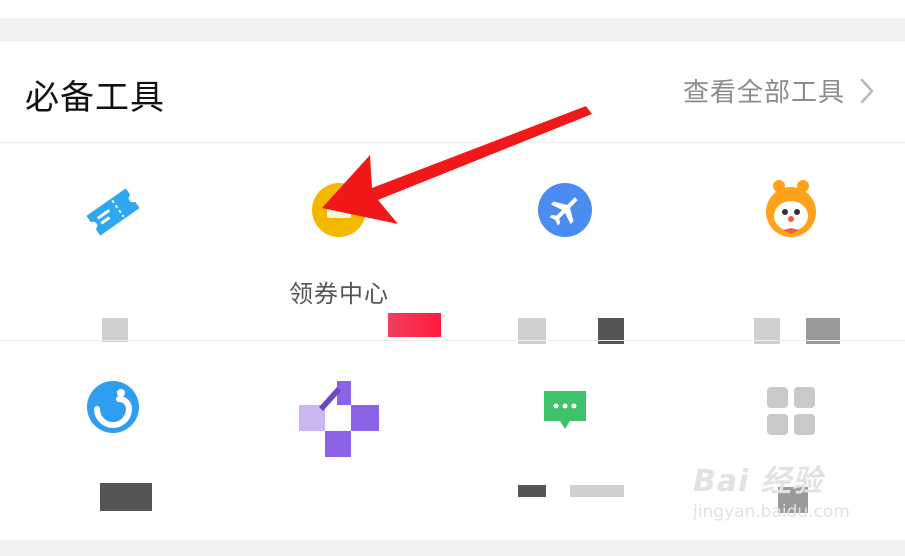 The width and height of the screenshot is (905, 556). What do you see at coordinates (339, 294) in the screenshot?
I see `tool-label-coupon-center: 领券中心` at bounding box center [339, 294].